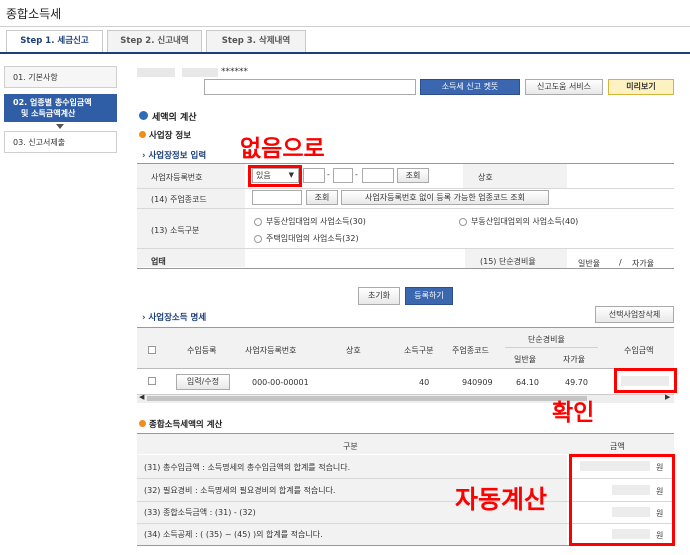 Image resolution: width=690 pixels, height=555 pixels. I want to click on tab-step2: Step 2. 신고내역, so click(154, 41).